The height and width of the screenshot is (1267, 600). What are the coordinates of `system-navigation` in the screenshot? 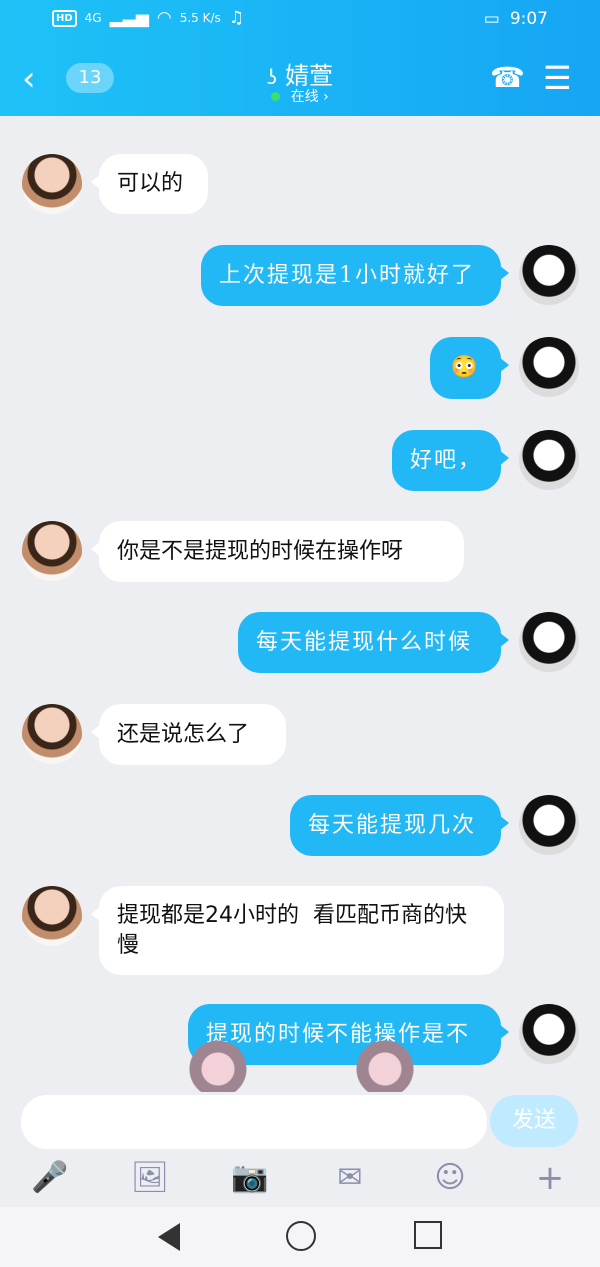 It's located at (300, 1237).